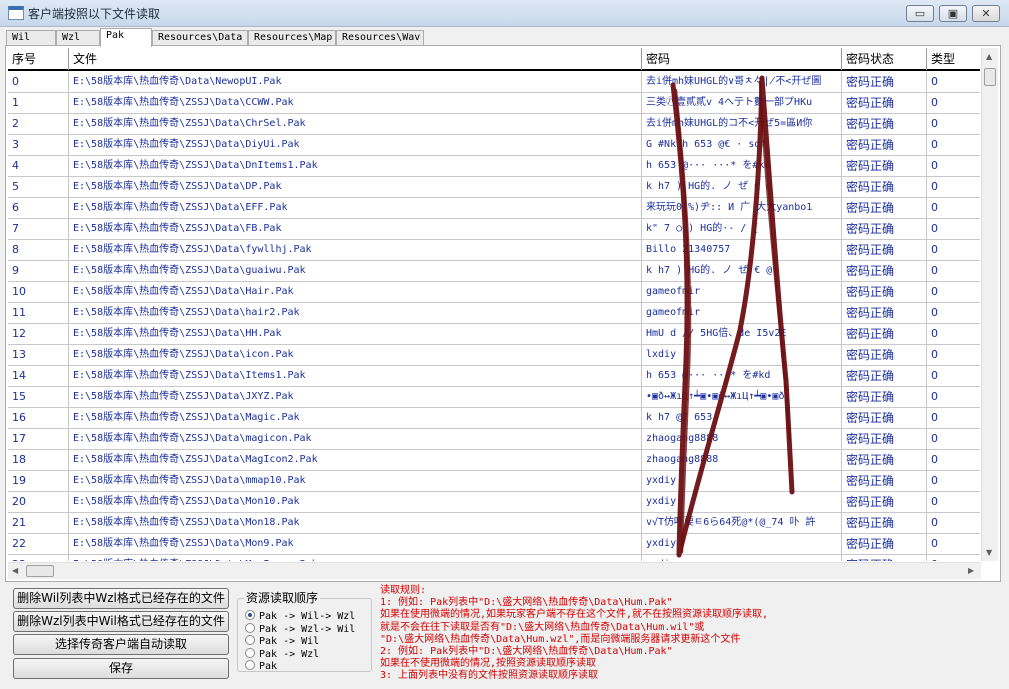 The height and width of the screenshot is (689, 1009). I want to click on cell-file: E:\58版本库\热血传奇\ZSSJ\Data\Items1.Pak, so click(355, 376).